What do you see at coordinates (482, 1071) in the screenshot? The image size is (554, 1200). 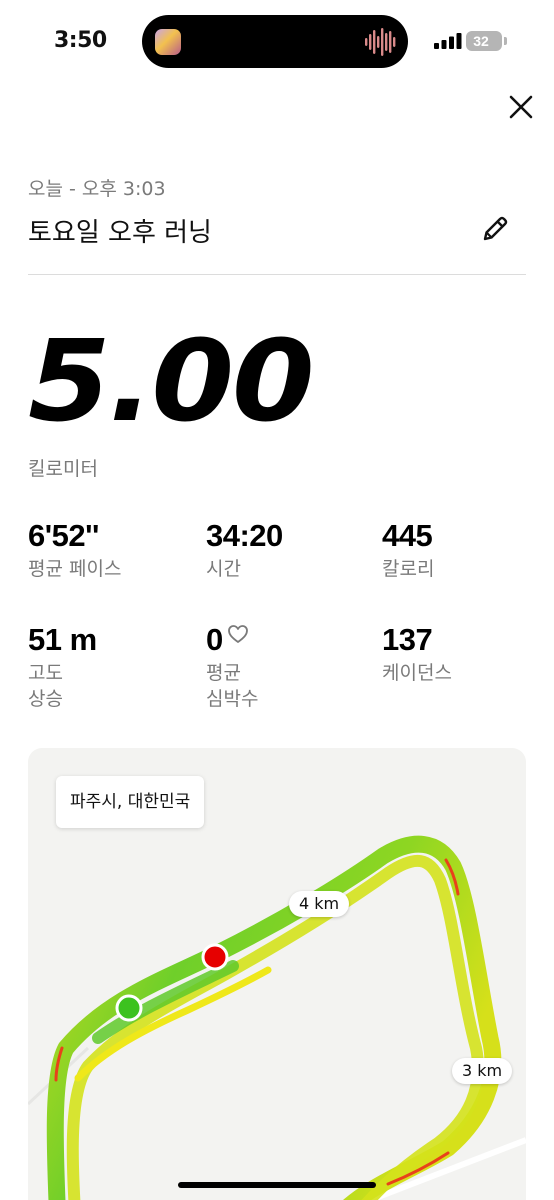 I see `km-marker-3: 3 km` at bounding box center [482, 1071].